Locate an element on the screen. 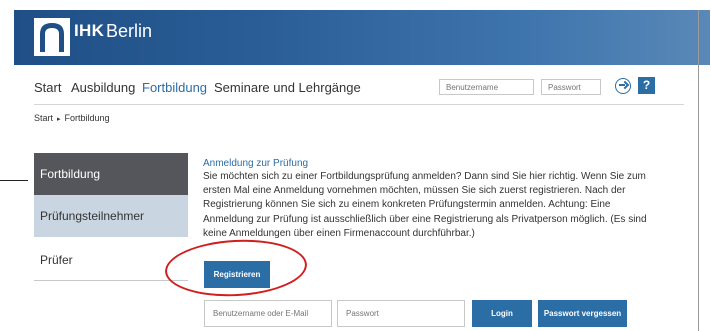  username-email-input is located at coordinates (268, 313).